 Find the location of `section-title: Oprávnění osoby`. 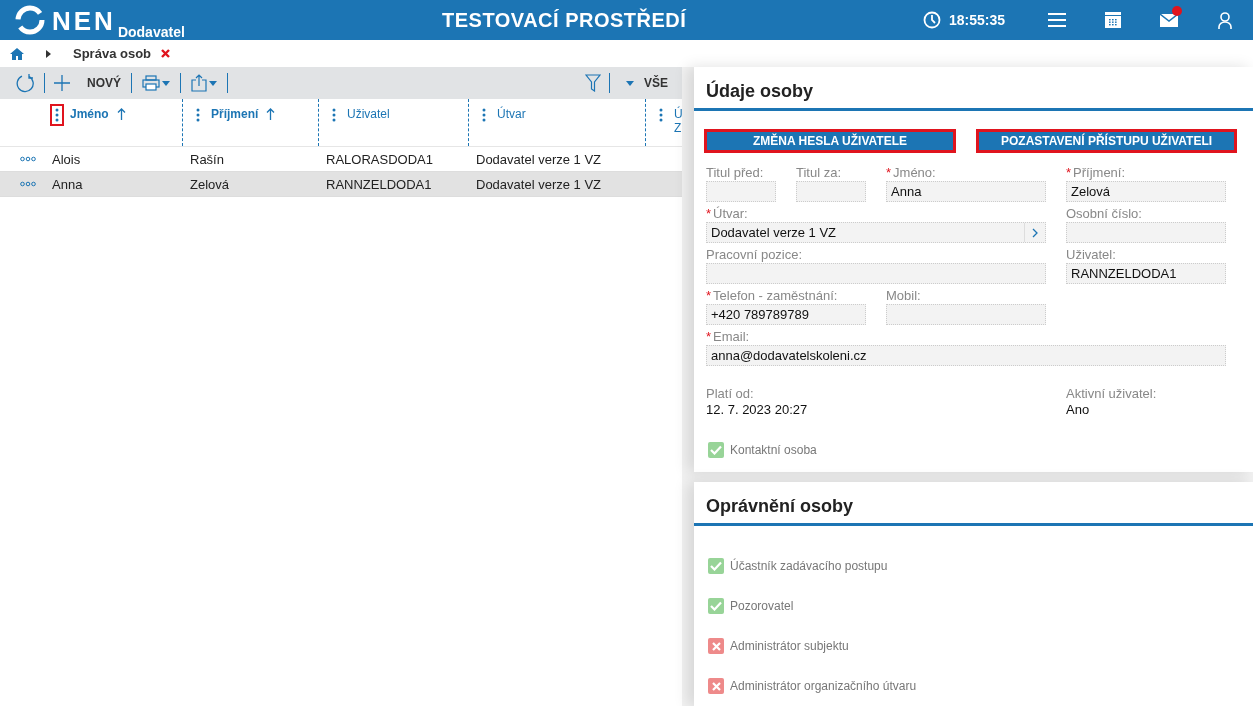

section-title: Oprávnění osoby is located at coordinates (973, 504).